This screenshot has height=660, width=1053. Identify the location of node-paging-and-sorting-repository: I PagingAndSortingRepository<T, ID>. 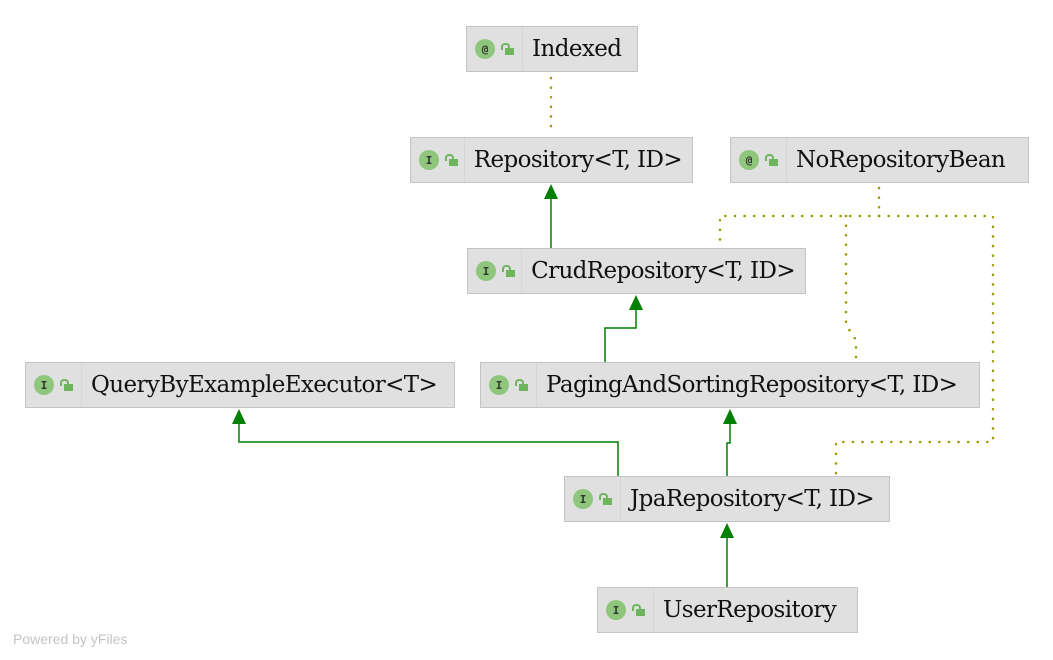
(730, 385).